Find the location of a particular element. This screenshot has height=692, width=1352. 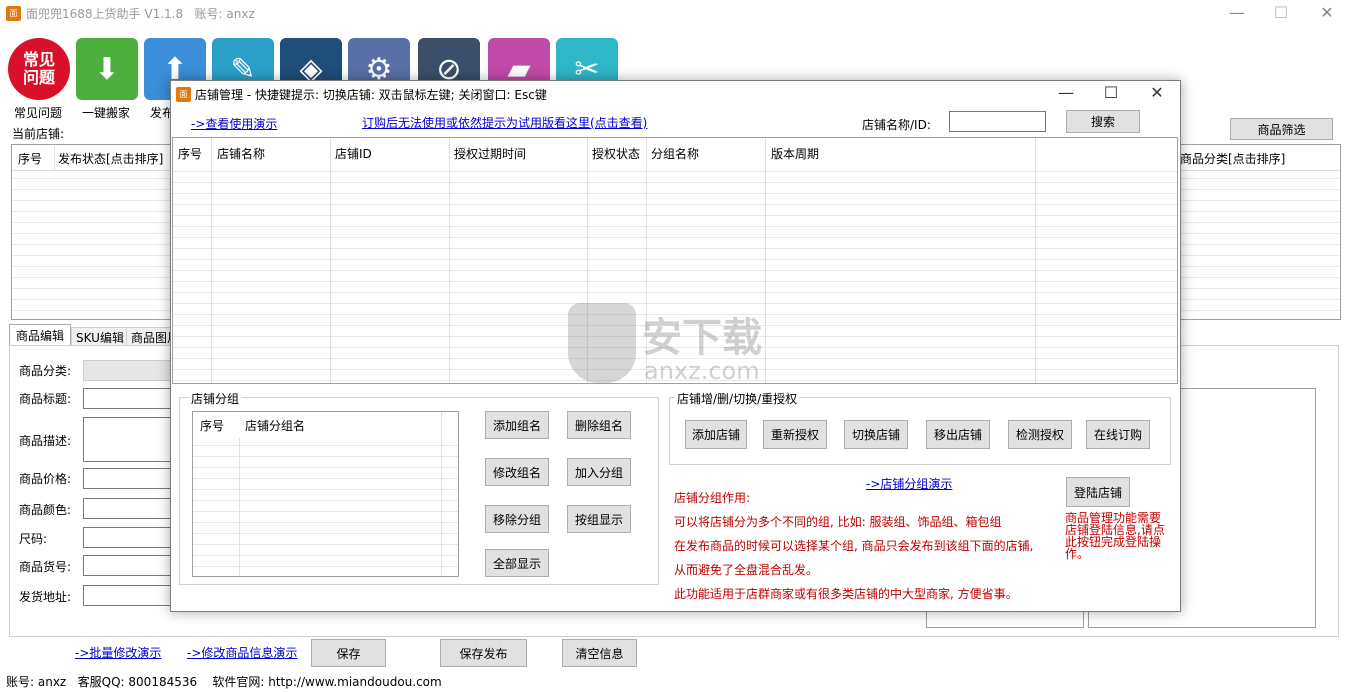

form-label-sku: 商品货号: is located at coordinates (45, 567).